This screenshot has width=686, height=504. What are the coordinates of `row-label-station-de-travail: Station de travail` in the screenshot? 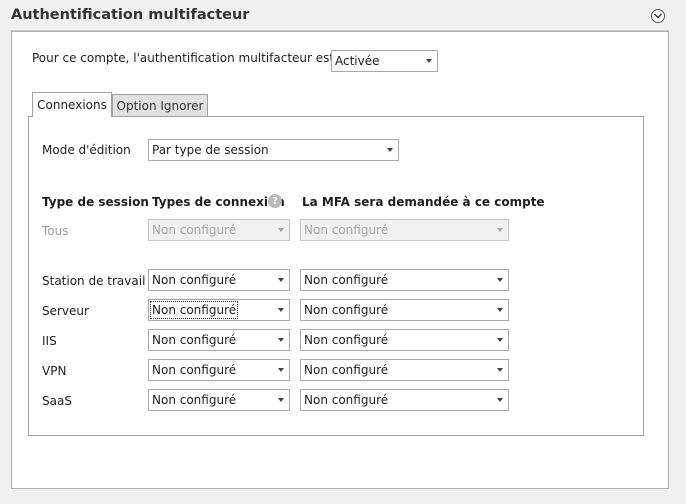 It's located at (94, 281).